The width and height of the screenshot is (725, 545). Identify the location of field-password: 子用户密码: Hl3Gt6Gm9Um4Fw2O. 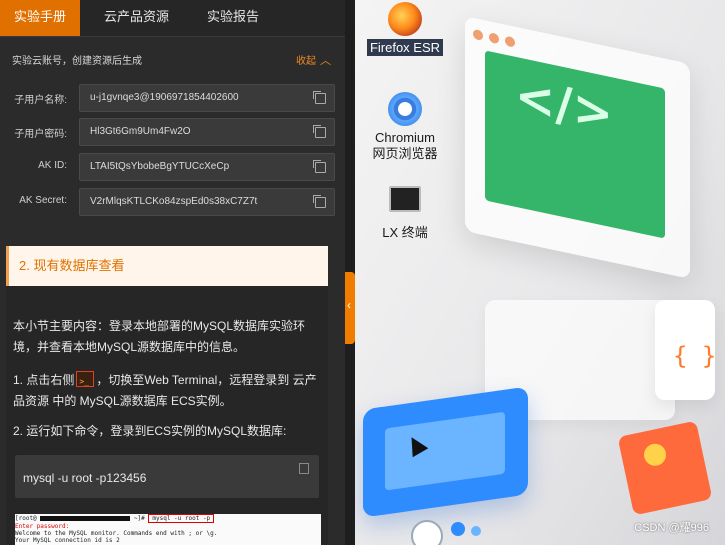
(172, 132).